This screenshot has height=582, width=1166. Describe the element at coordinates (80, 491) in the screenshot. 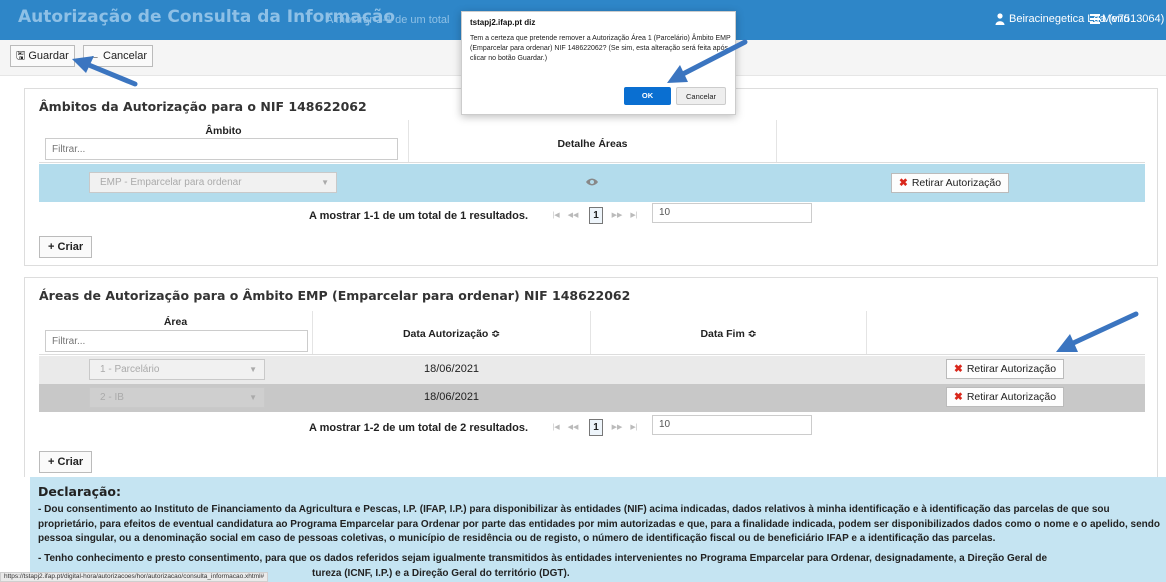

I see `declaration-title: Declaração:` at that location.